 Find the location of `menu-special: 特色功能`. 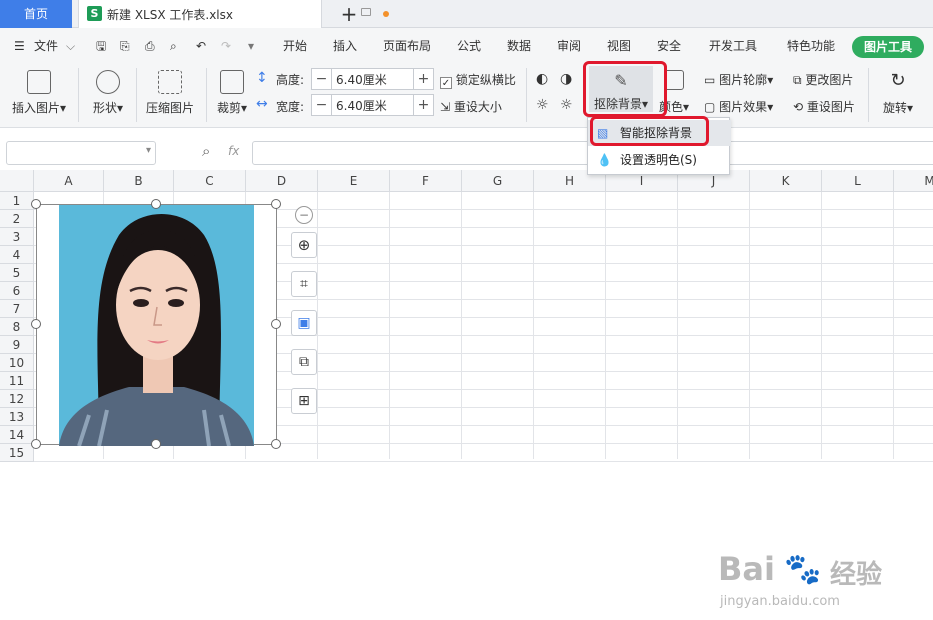

menu-special: 特色功能 is located at coordinates (811, 46).